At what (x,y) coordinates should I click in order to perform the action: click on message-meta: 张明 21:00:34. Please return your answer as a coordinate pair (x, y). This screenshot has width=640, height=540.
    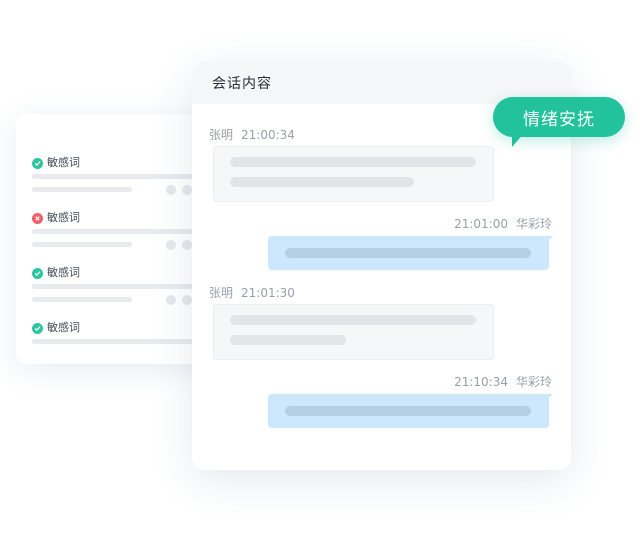
    Looking at the image, I should click on (252, 134).